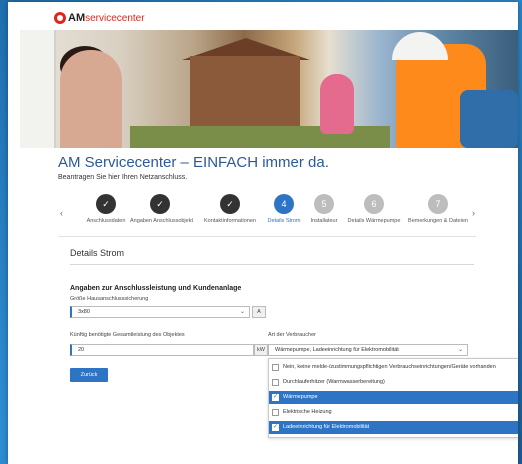  What do you see at coordinates (106, 221) in the screenshot?
I see `step-label: Anschlussdaten` at bounding box center [106, 221].